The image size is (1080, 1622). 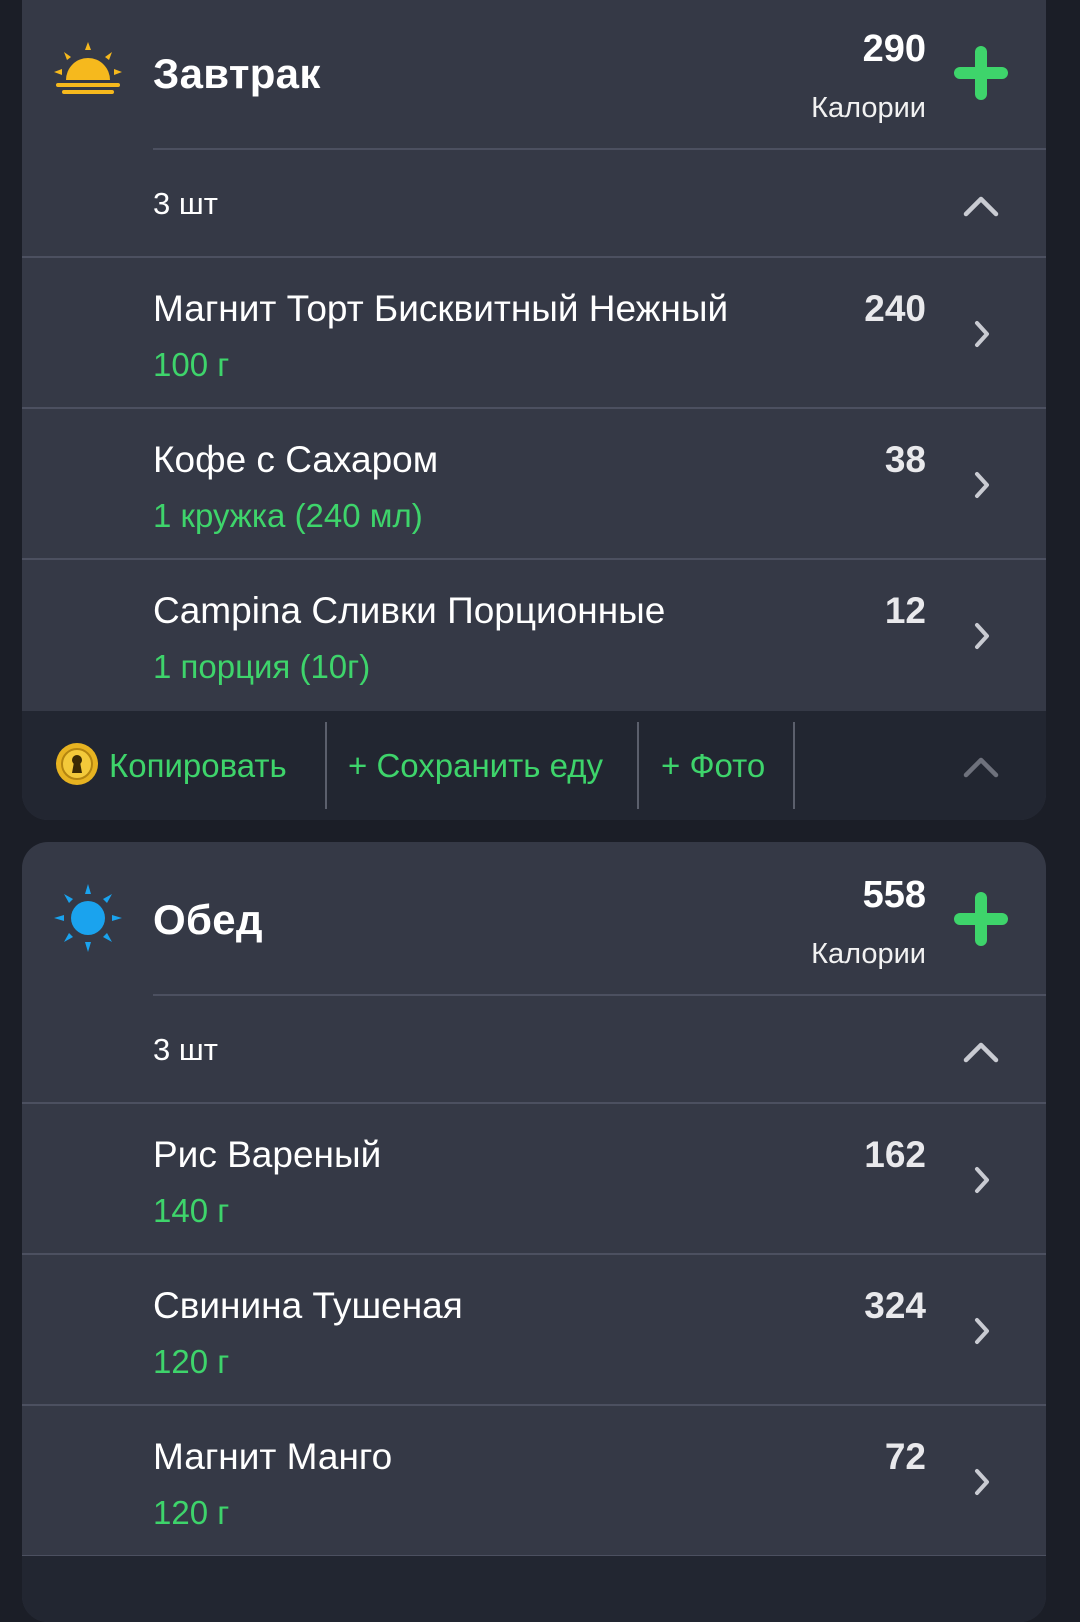 I want to click on meal-action-bar: Копировать + Сохранить еду + Фото, so click(x=534, y=765).